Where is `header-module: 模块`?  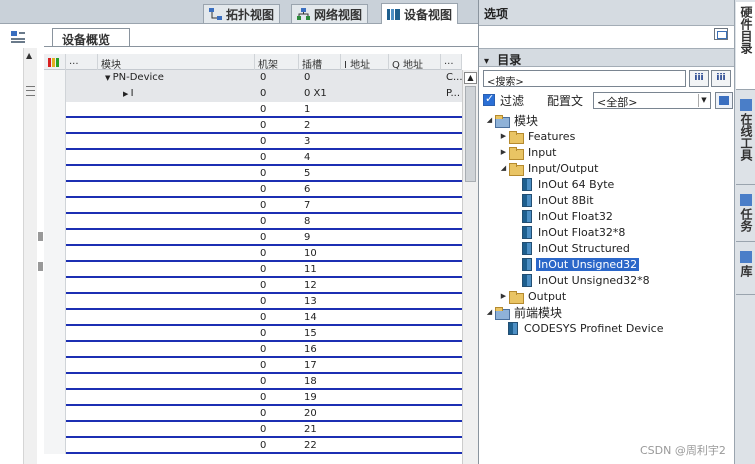
header-module: 模块 is located at coordinates (176, 62).